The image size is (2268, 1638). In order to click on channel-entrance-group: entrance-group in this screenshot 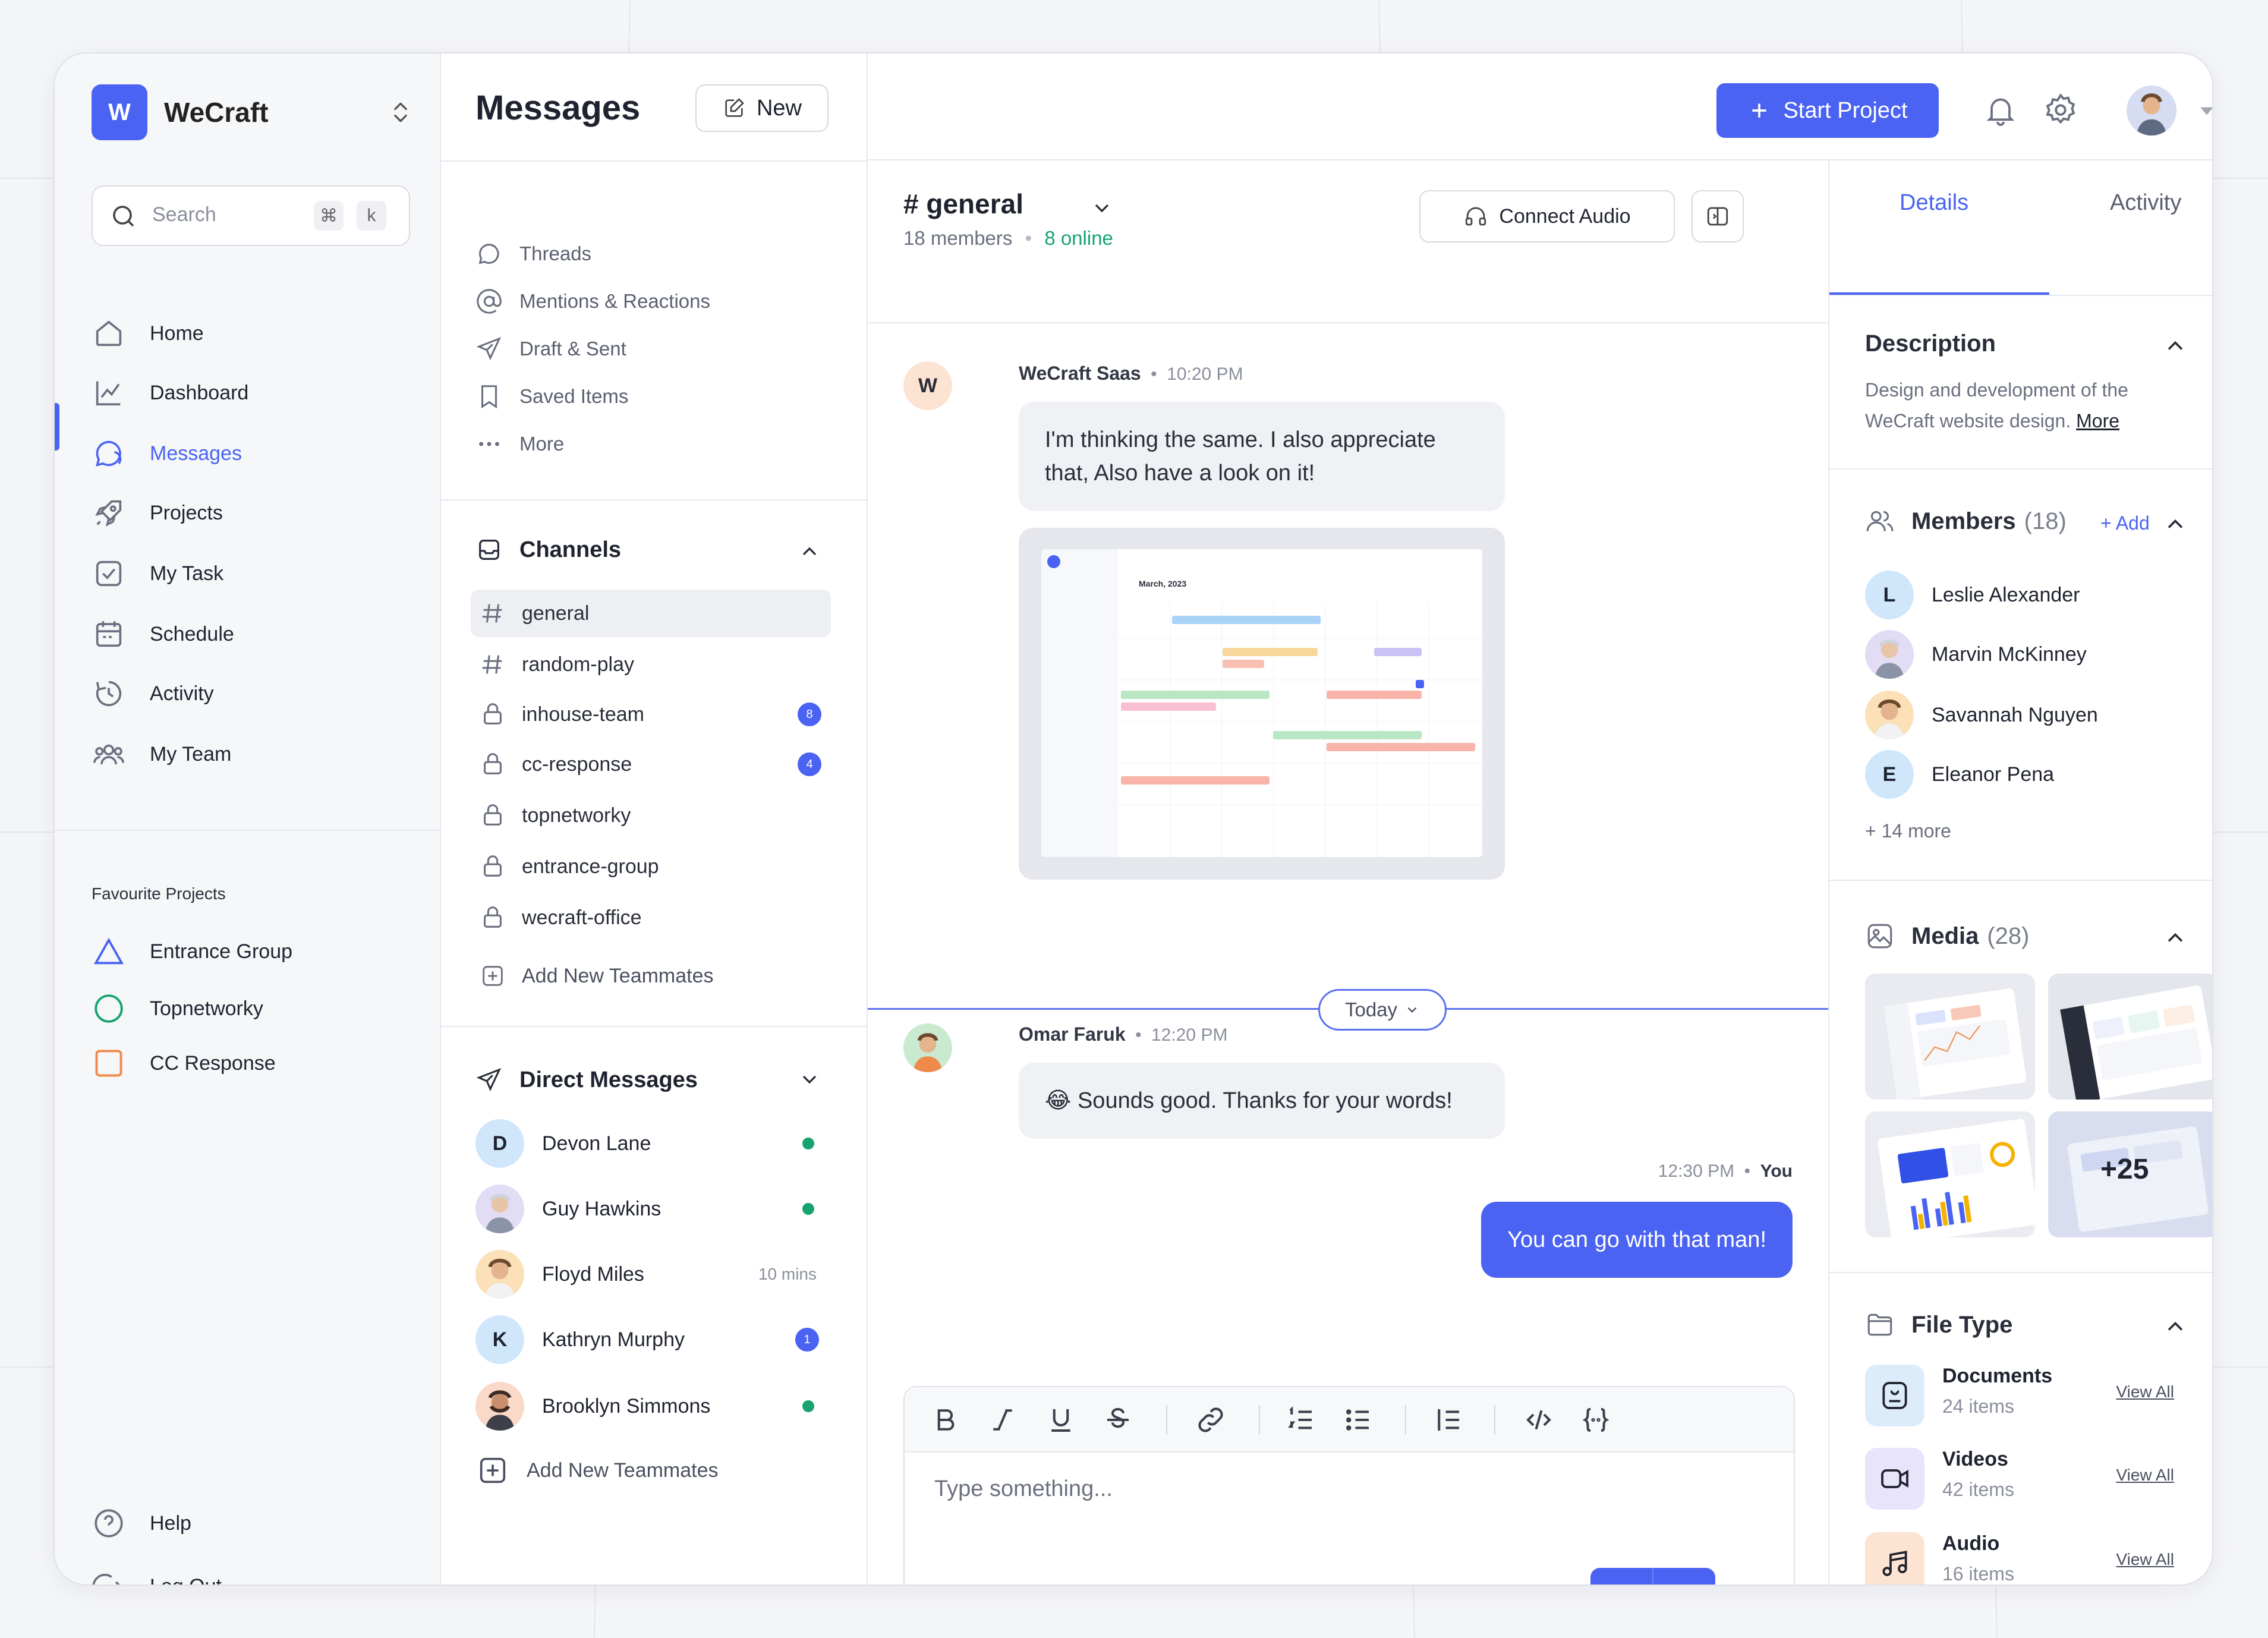, I will do `click(651, 866)`.